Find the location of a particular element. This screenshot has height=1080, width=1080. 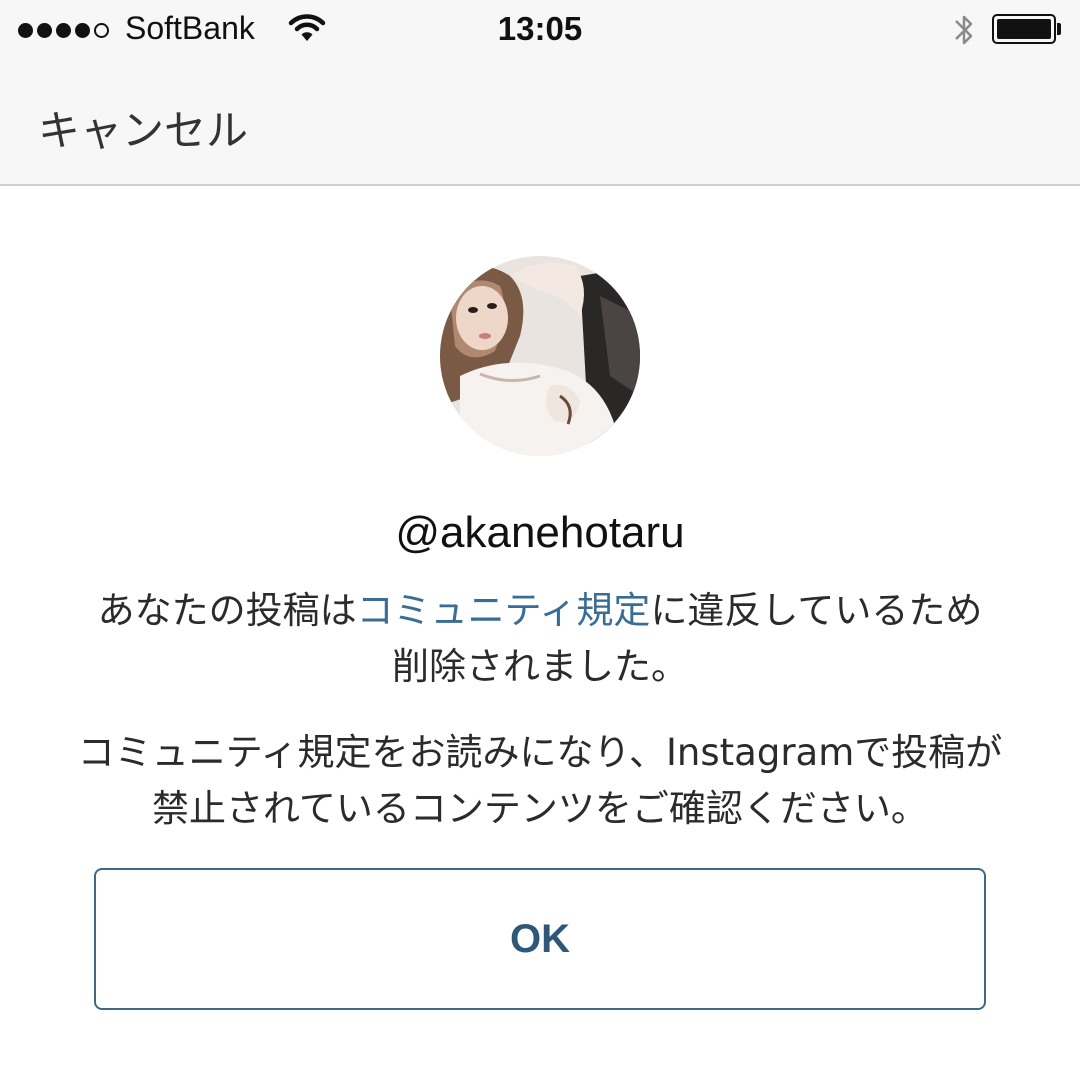

community-guidelines-link: コミュニティ規定 is located at coordinates (504, 610).